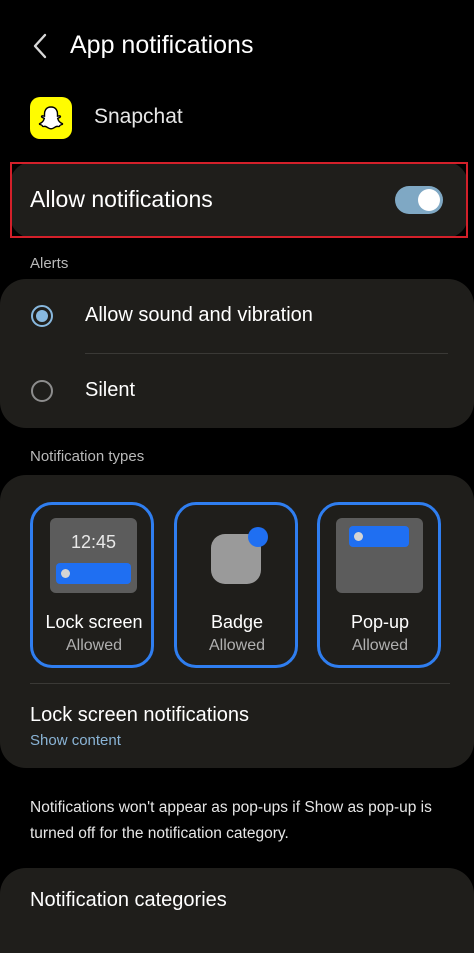 This screenshot has height=953, width=474. I want to click on pop-up-tile-status: Allowed, so click(380, 645).